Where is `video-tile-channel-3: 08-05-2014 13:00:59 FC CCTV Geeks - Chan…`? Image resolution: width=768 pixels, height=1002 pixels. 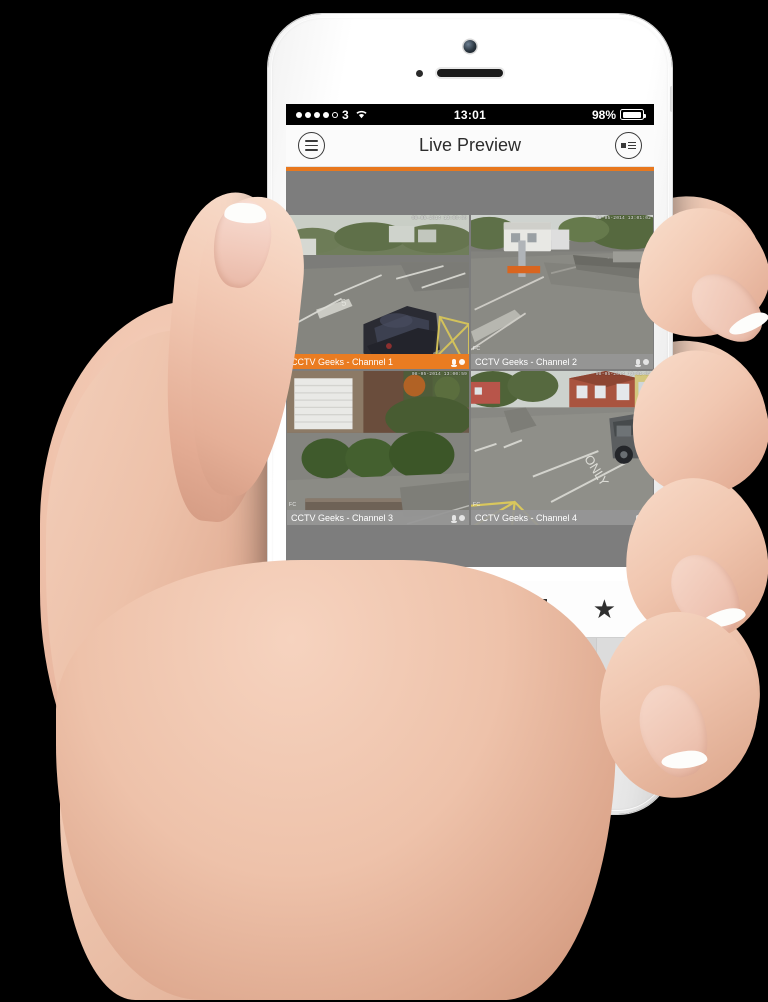
video-tile-channel-3: 08-05-2014 13:00:59 FC CCTV Geeks - Chan… is located at coordinates (378, 448).